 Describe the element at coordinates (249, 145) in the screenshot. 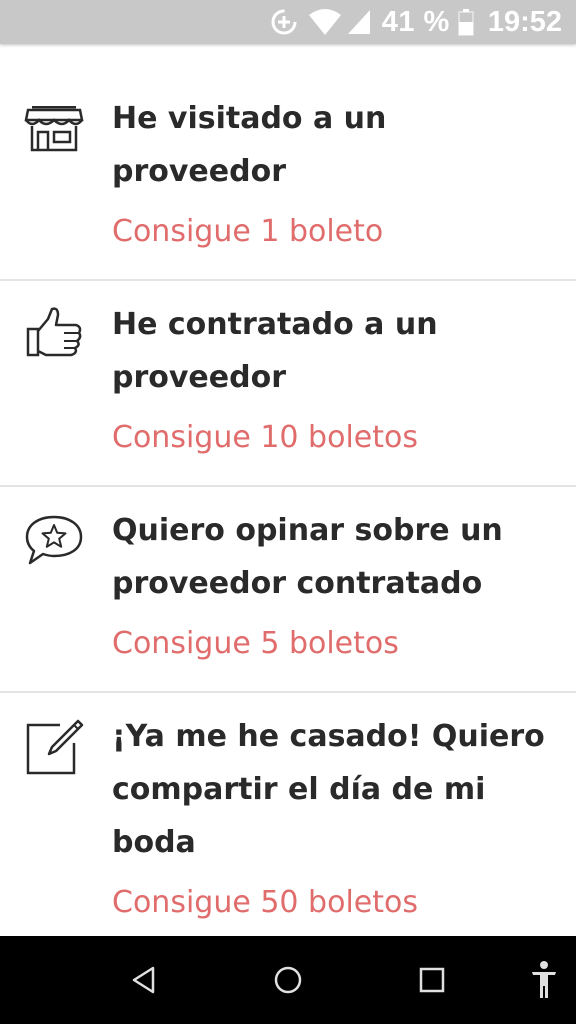

I see `item-title: He visitado a un proveedor` at that location.